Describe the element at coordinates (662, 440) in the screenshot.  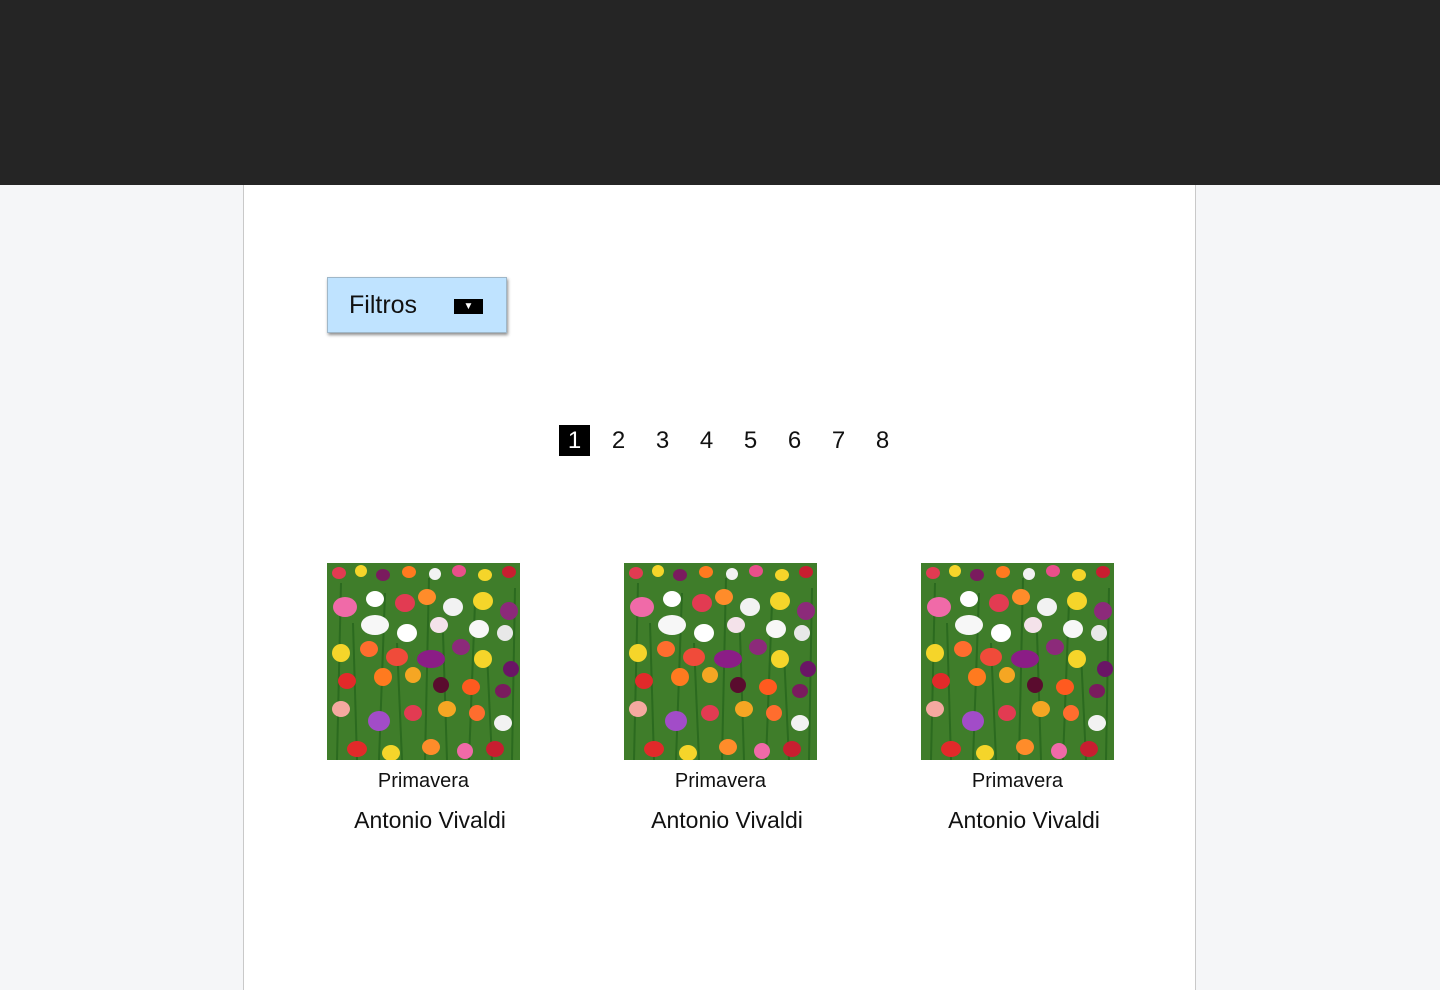
I see `page-link-3: 3` at that location.